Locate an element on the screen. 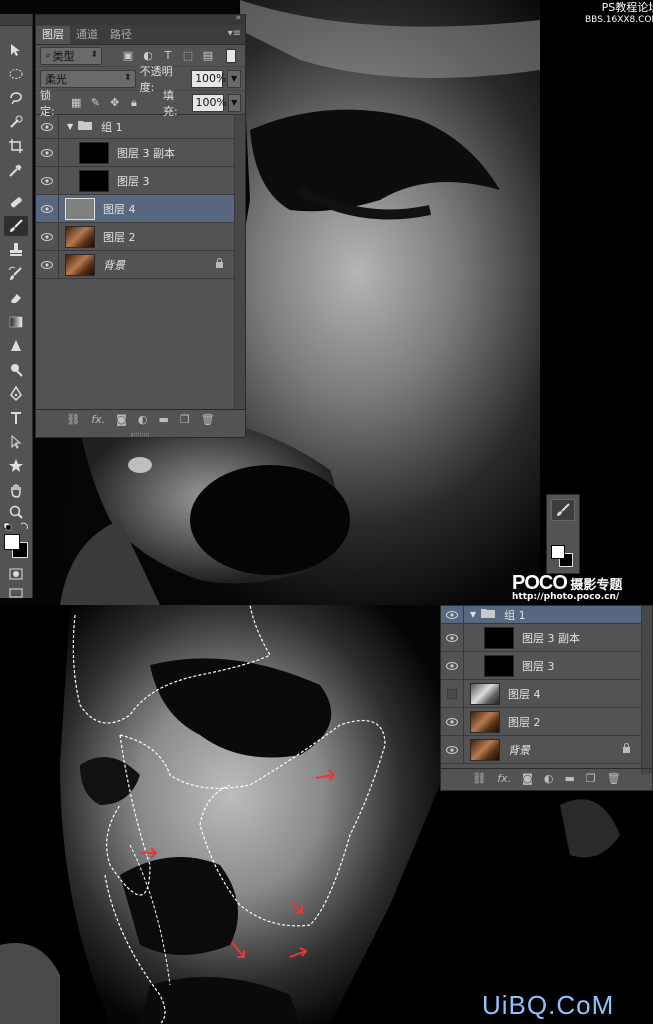 The image size is (653, 1024). toolbar-grip is located at coordinates (16, 20).